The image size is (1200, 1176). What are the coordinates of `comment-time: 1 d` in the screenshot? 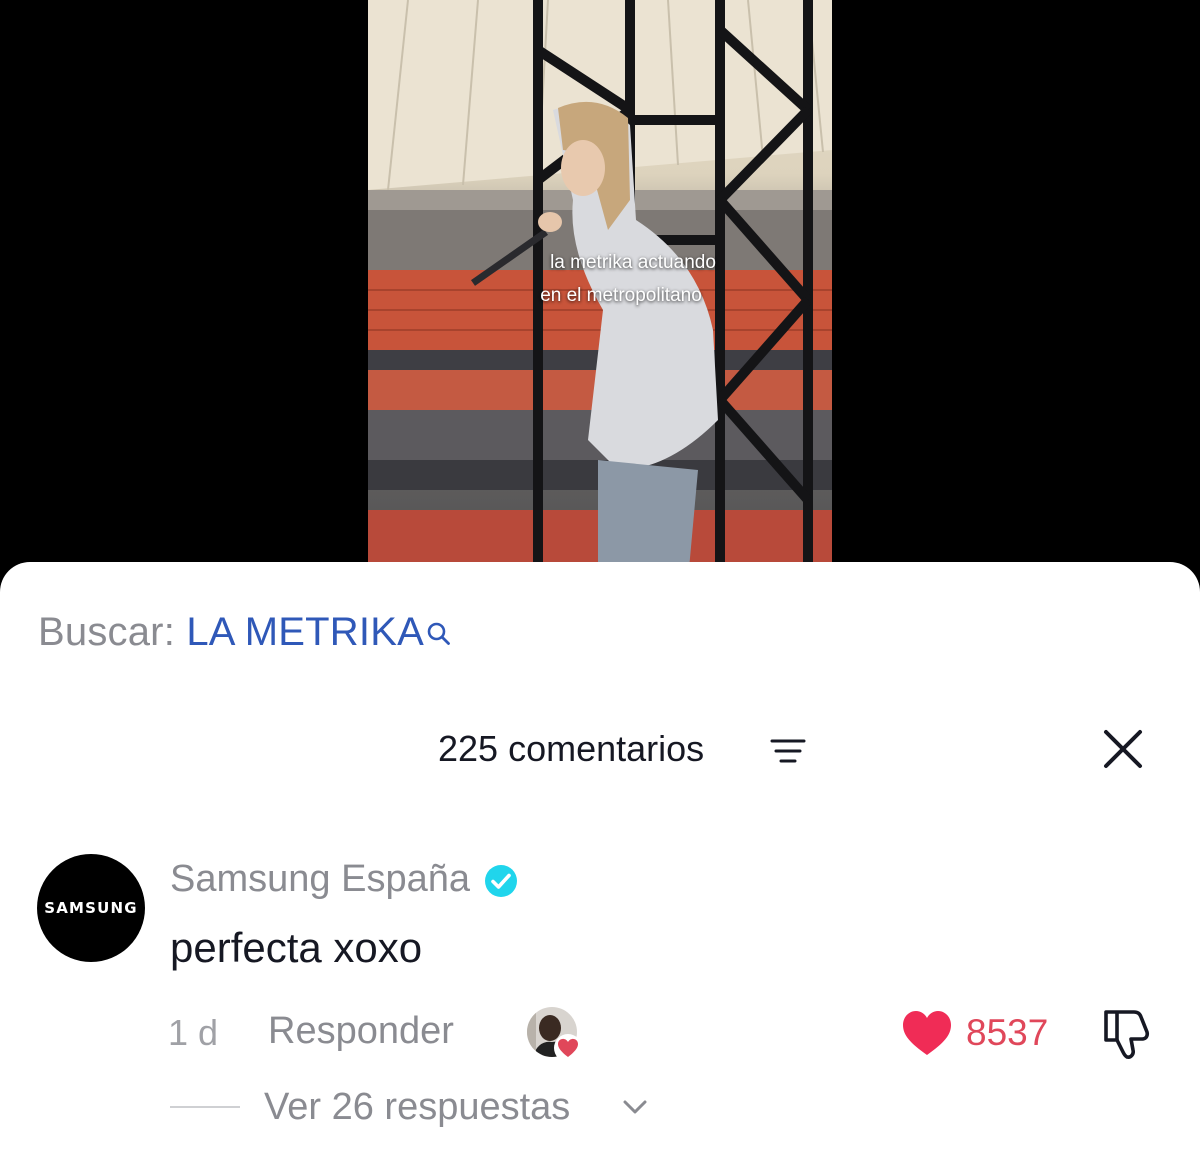 It's located at (193, 1032).